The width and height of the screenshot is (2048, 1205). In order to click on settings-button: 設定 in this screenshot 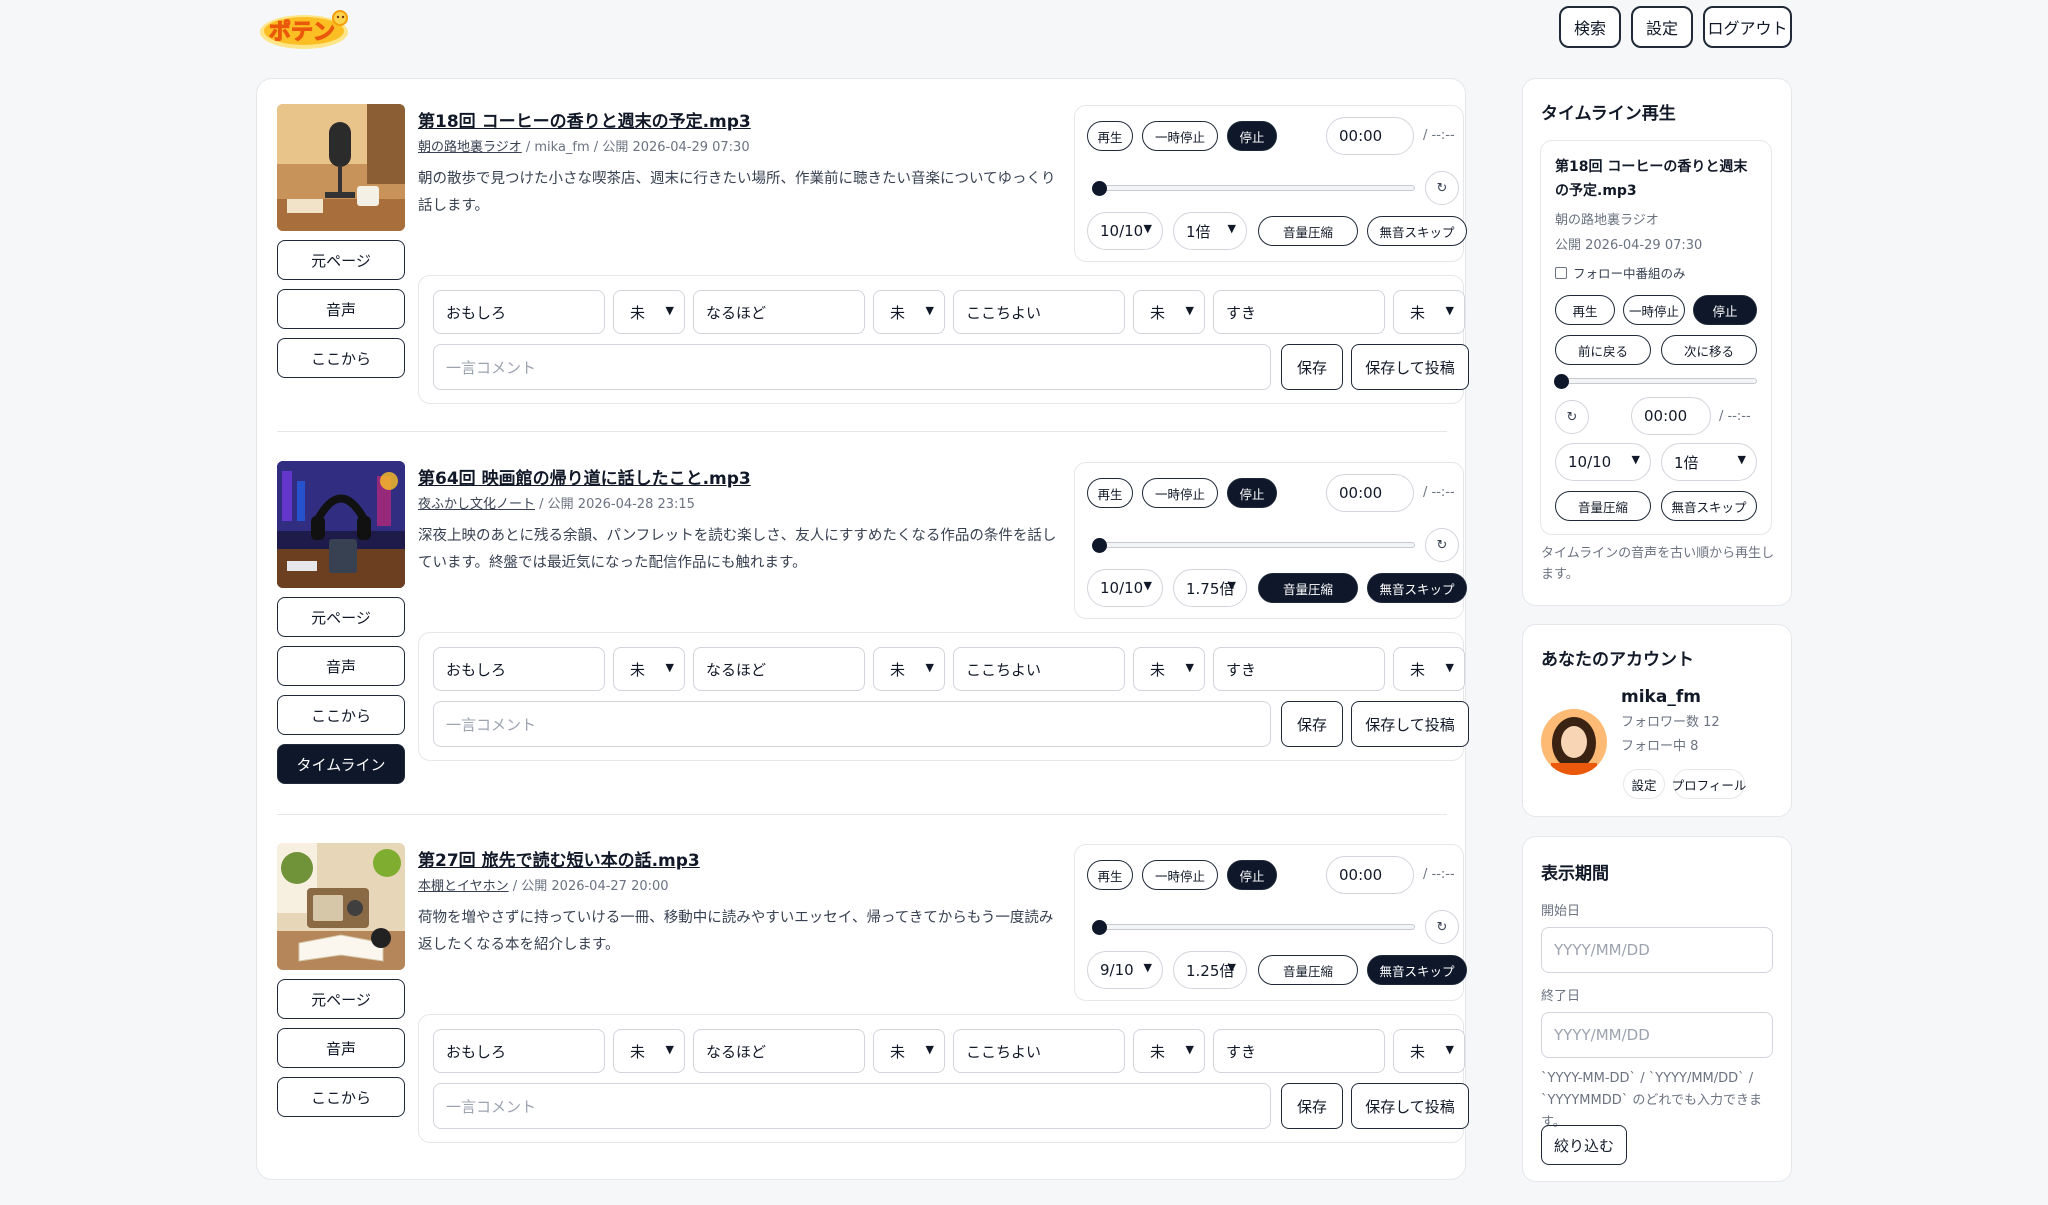, I will do `click(1662, 27)`.